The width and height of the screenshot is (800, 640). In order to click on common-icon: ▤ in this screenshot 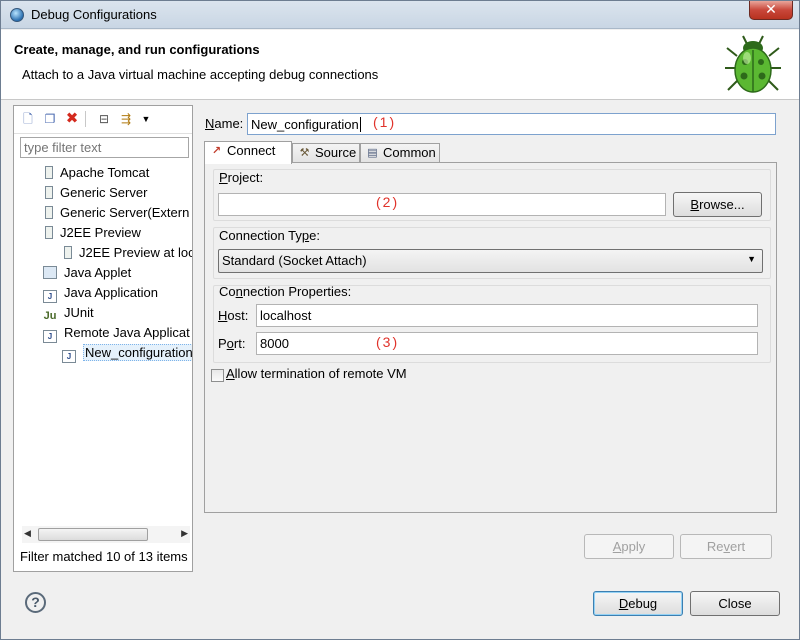, I will do `click(372, 153)`.